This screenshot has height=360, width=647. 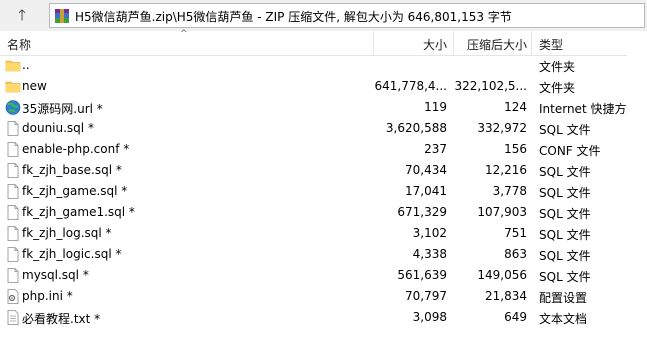 I want to click on file-name: fk_zjh_log.sql *, so click(x=67, y=233).